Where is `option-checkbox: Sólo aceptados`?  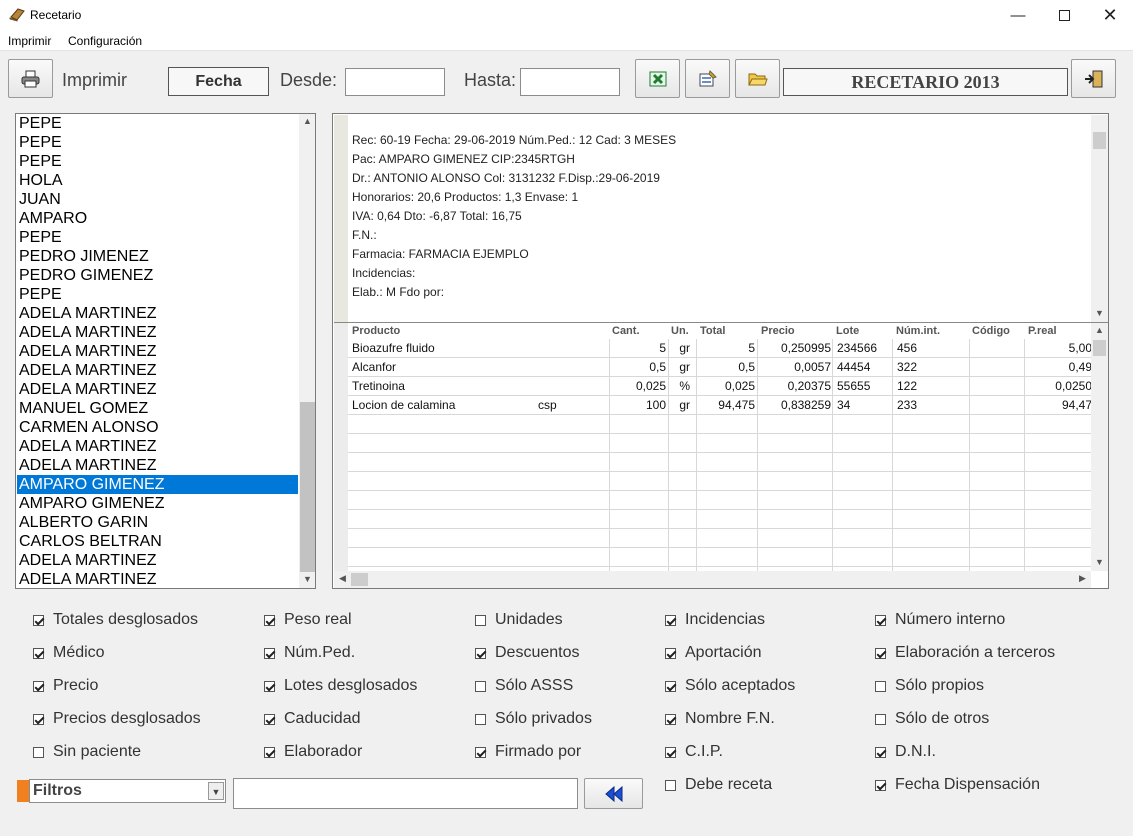
option-checkbox: Sólo aceptados is located at coordinates (730, 686).